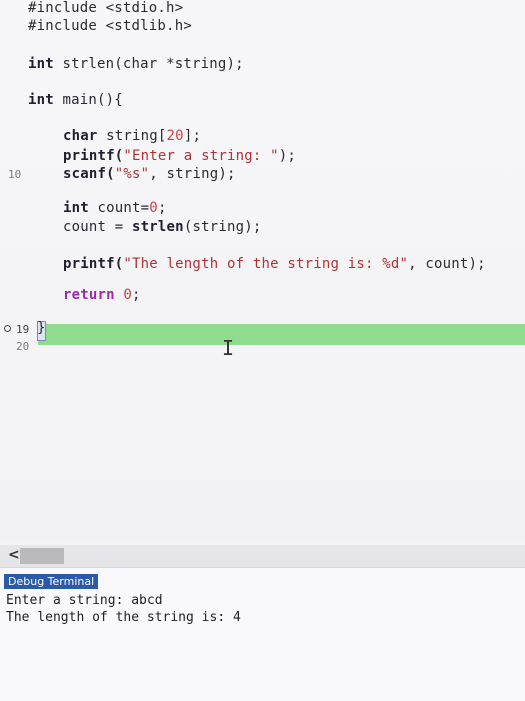  What do you see at coordinates (158, 227) in the screenshot?
I see `function-name: strlen` at bounding box center [158, 227].